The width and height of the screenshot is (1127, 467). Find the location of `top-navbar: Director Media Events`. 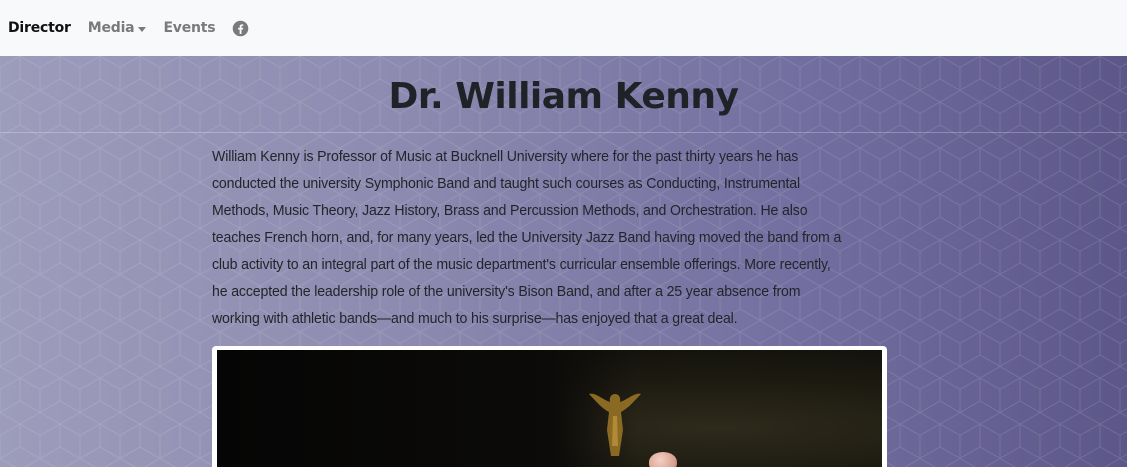

top-navbar: Director Media Events is located at coordinates (563, 28).